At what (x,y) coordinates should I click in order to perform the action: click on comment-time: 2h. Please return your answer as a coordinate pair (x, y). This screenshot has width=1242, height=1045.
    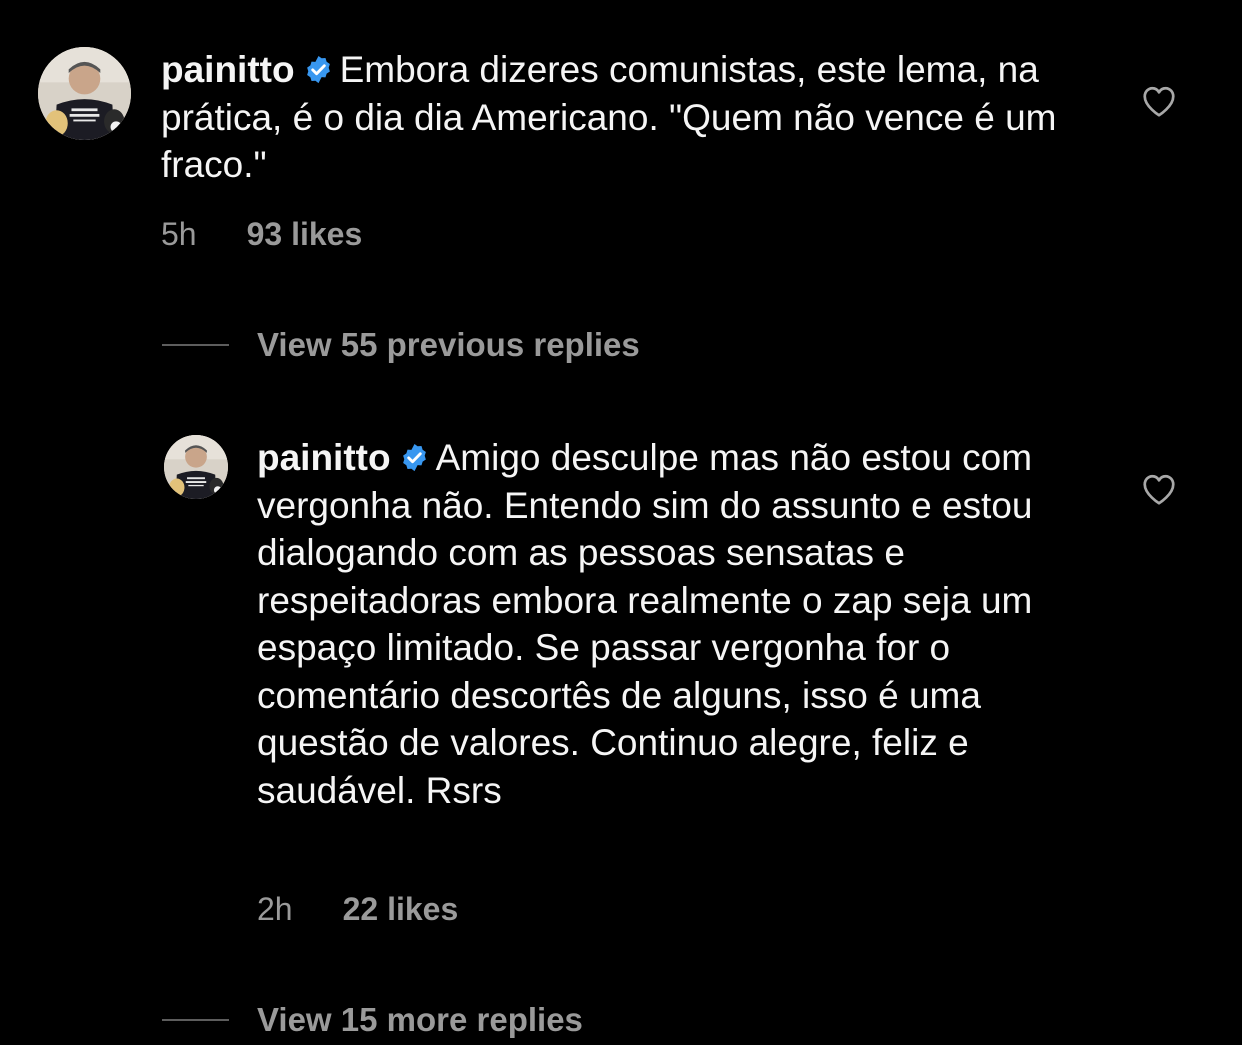
    Looking at the image, I should click on (275, 909).